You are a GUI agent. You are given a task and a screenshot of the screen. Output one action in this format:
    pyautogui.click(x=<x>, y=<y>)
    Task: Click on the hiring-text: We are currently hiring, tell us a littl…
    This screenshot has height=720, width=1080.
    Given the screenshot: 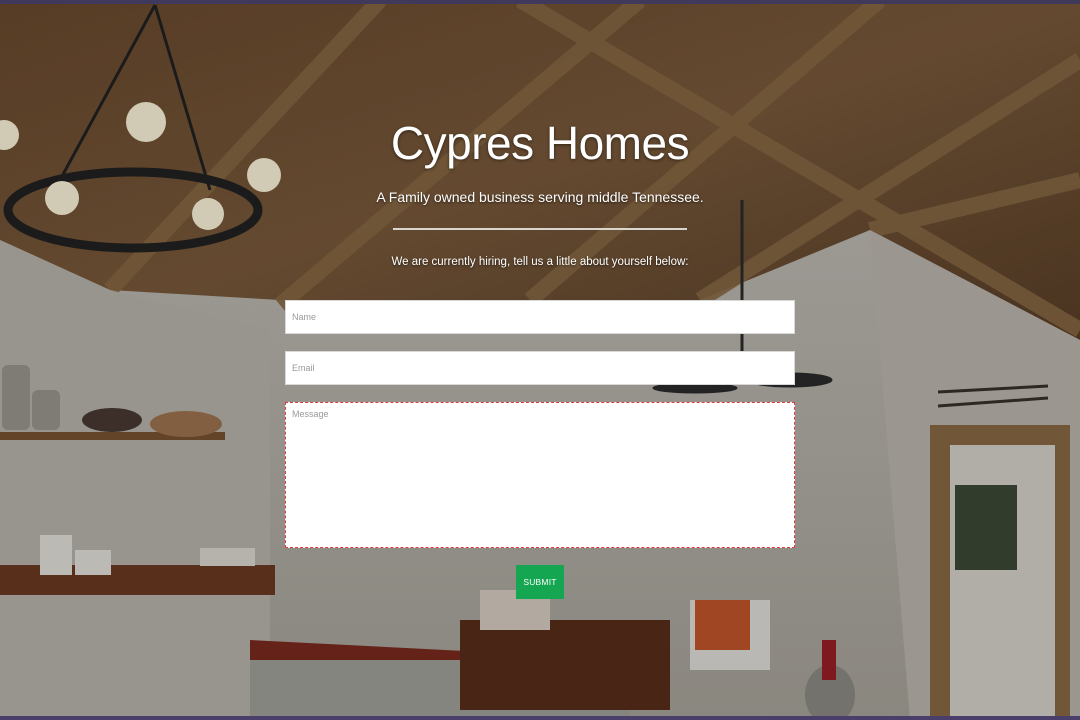 What is the action you would take?
    pyautogui.click(x=540, y=262)
    